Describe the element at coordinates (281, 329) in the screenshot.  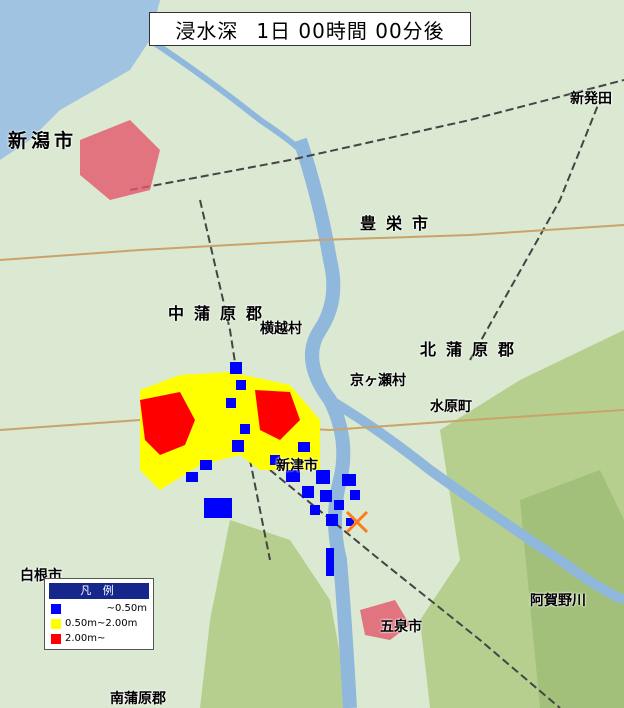
I see `place-yokogoshi: 横越村` at that location.